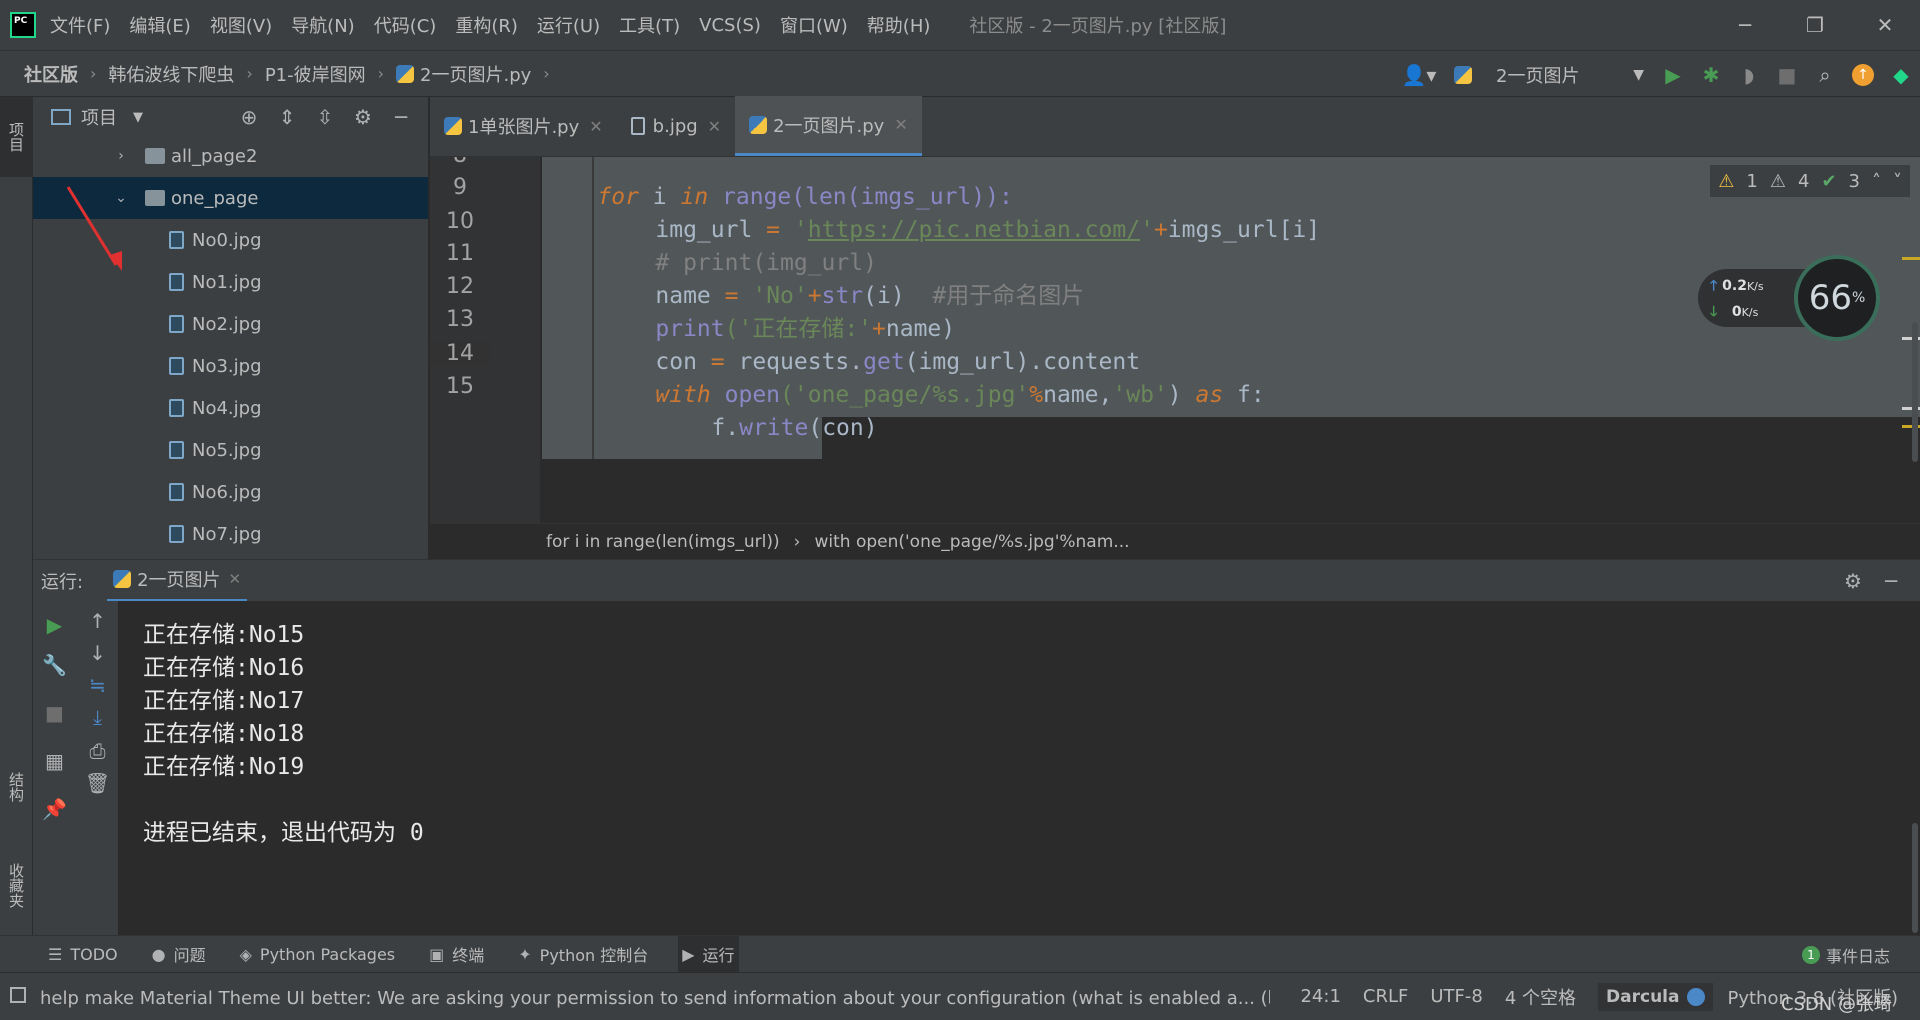 This screenshot has width=1920, height=1020. Describe the element at coordinates (54, 809) in the screenshot. I see `pin-icon: 📌` at that location.